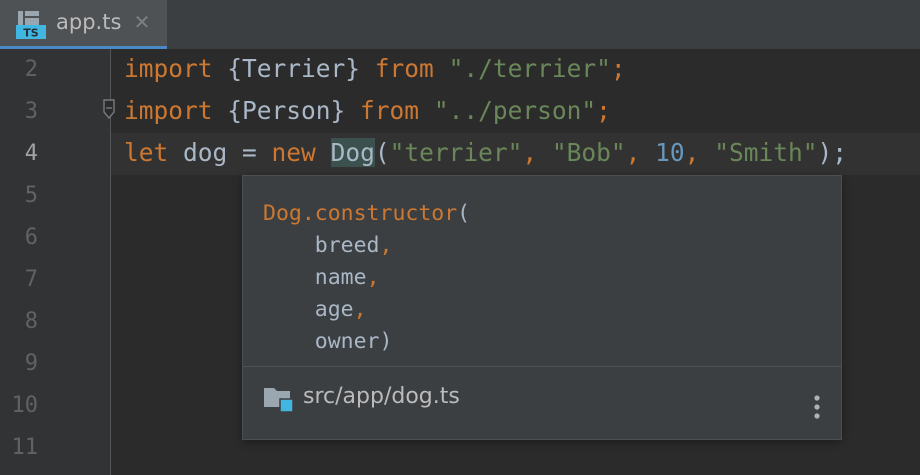 Image resolution: width=920 pixels, height=475 pixels. What do you see at coordinates (588, 152) in the screenshot?
I see `argument-name: "Bob"` at bounding box center [588, 152].